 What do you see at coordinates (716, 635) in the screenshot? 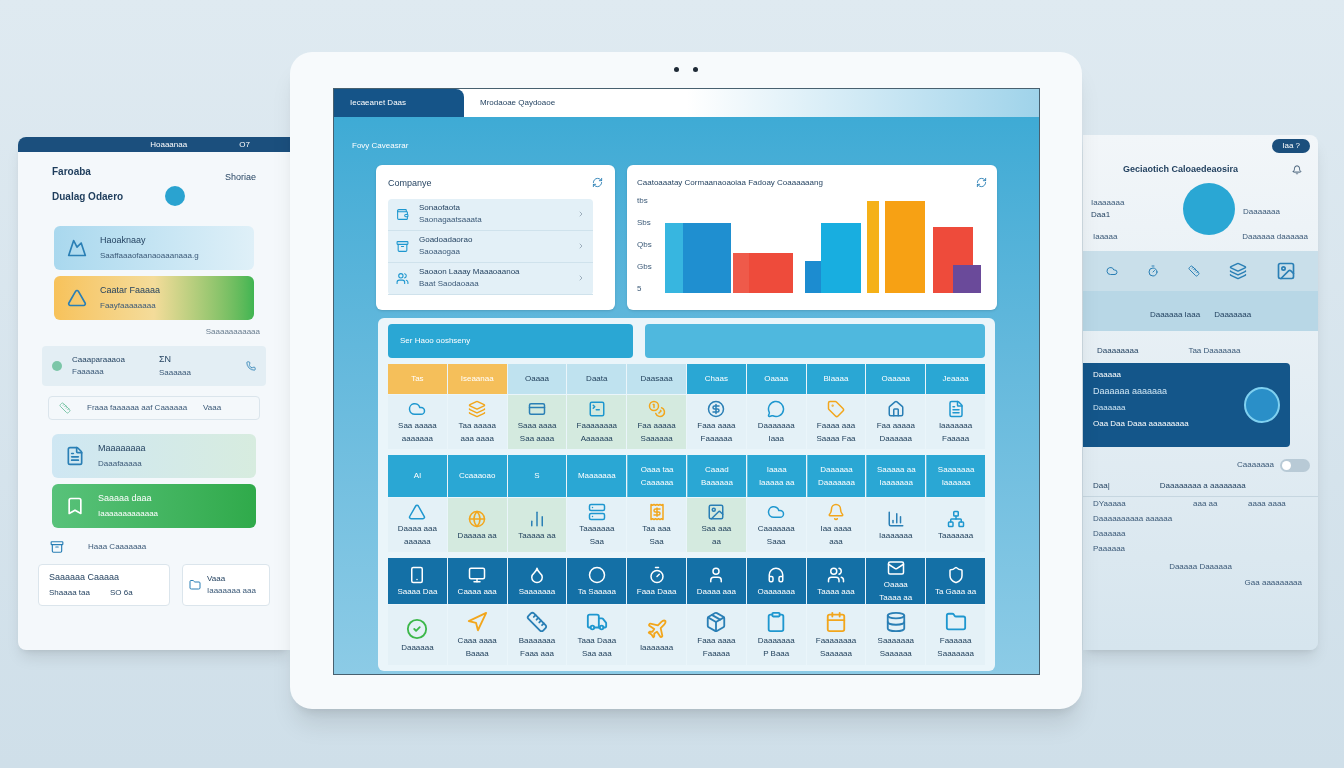
I see `grid-cell: Faaa aaaa Faaaaa` at bounding box center [716, 635].